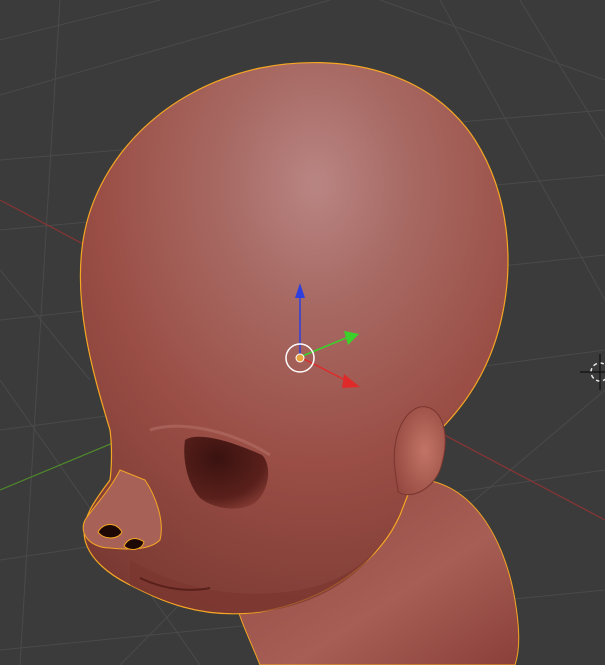  What do you see at coordinates (300, 358) in the screenshot?
I see `object-origin-icon` at bounding box center [300, 358].